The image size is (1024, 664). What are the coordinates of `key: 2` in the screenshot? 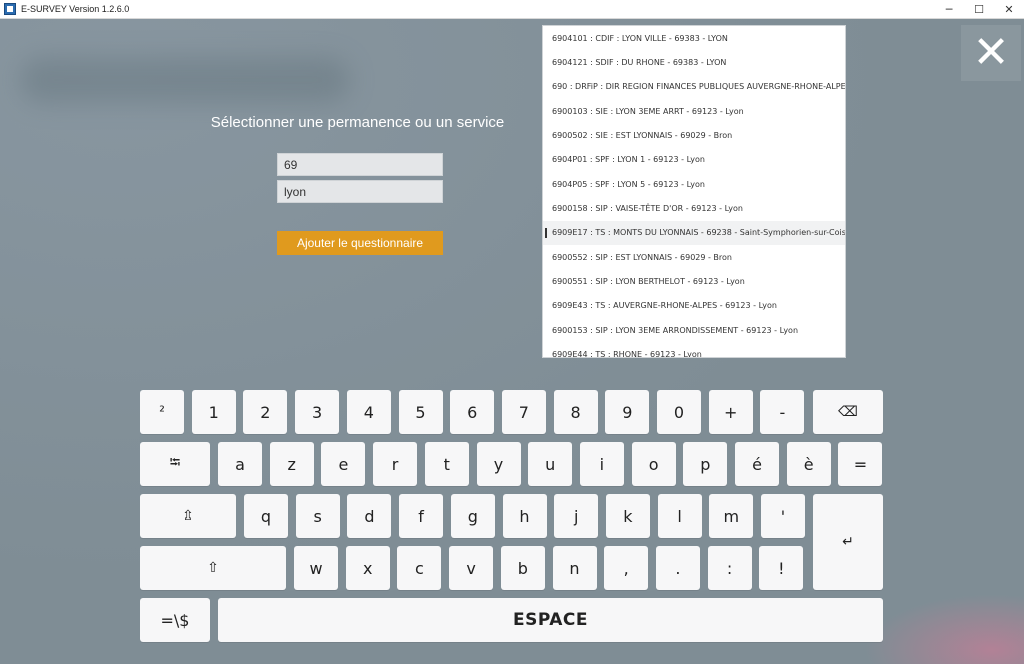 It's located at (265, 412).